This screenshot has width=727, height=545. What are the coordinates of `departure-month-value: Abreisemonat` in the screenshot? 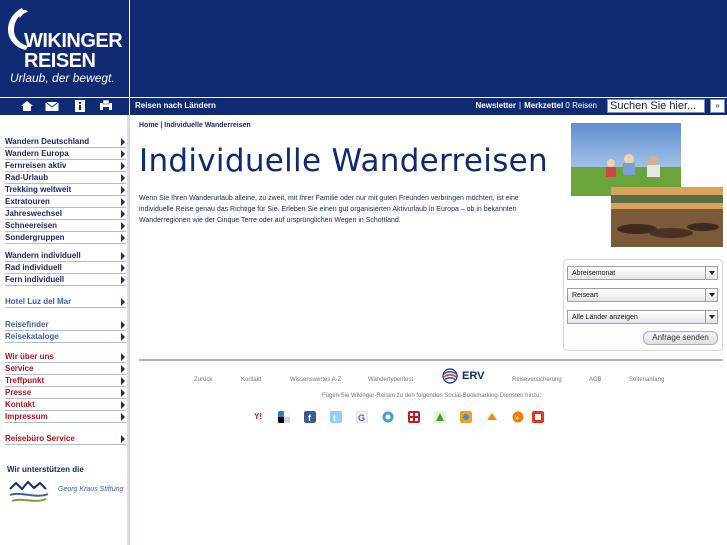 It's located at (594, 273).